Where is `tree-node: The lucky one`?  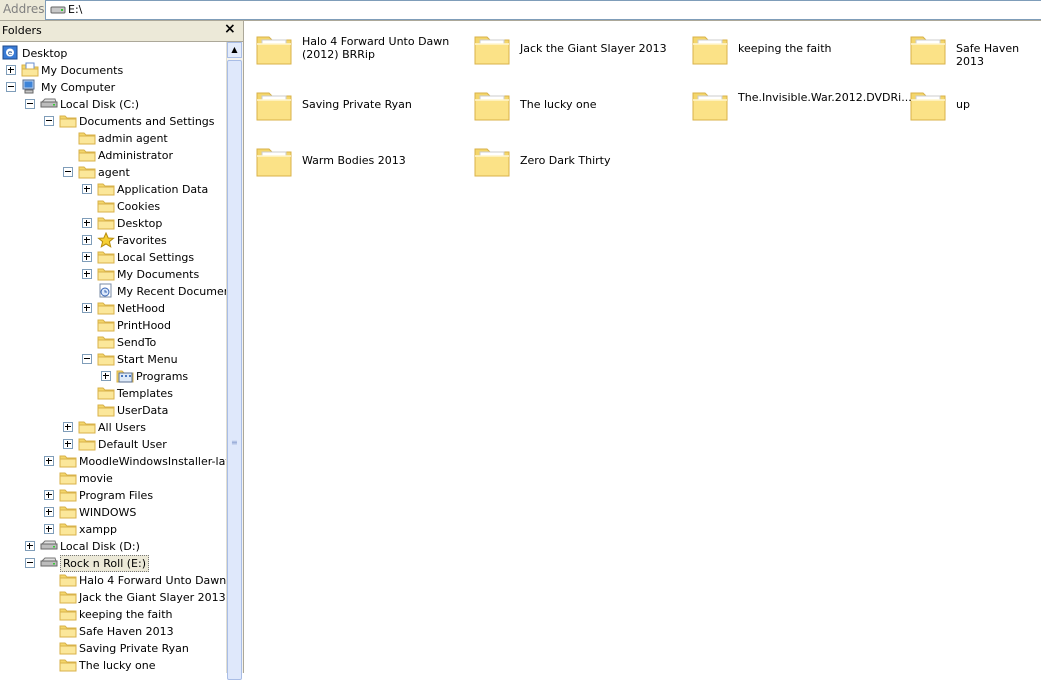
tree-node: The lucky one is located at coordinates (113, 665).